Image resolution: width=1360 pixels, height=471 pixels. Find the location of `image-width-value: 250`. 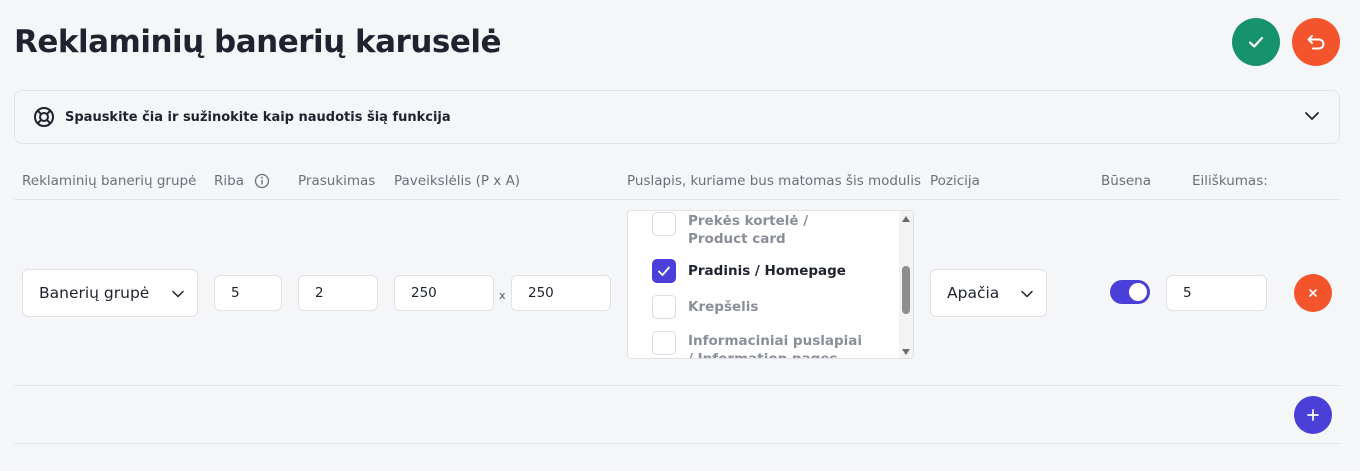

image-width-value: 250 is located at coordinates (424, 293).